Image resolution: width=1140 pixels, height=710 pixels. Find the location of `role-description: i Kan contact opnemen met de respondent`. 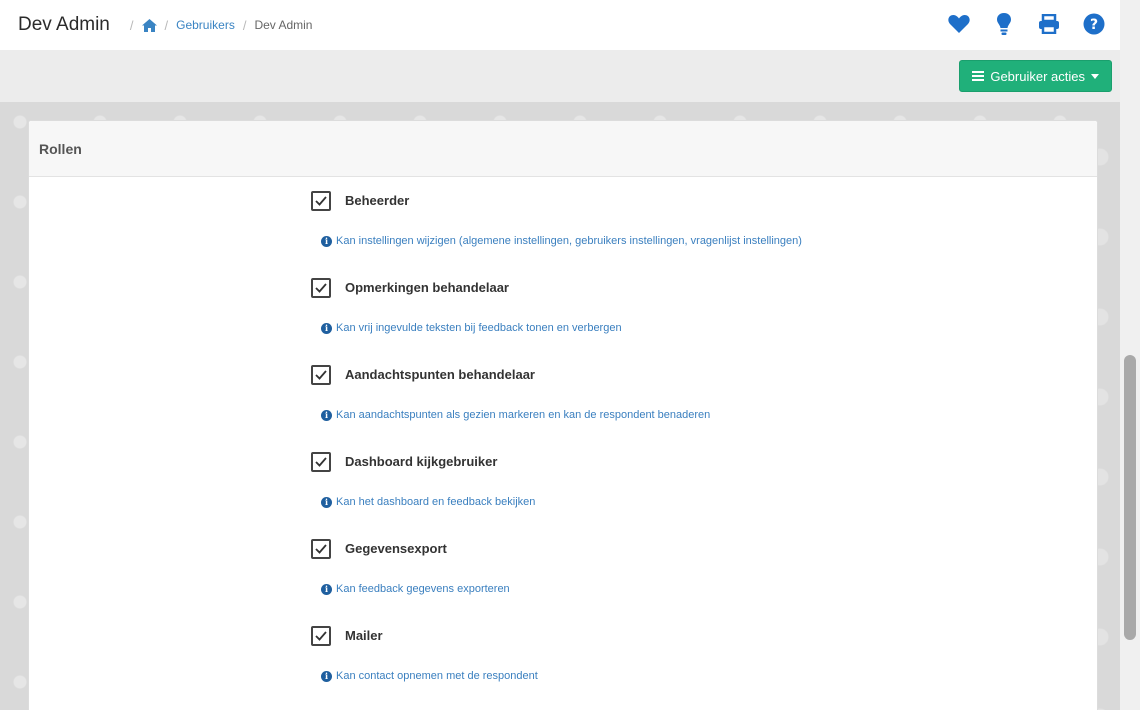

role-description: i Kan contact opnemen met de respondent is located at coordinates (429, 676).